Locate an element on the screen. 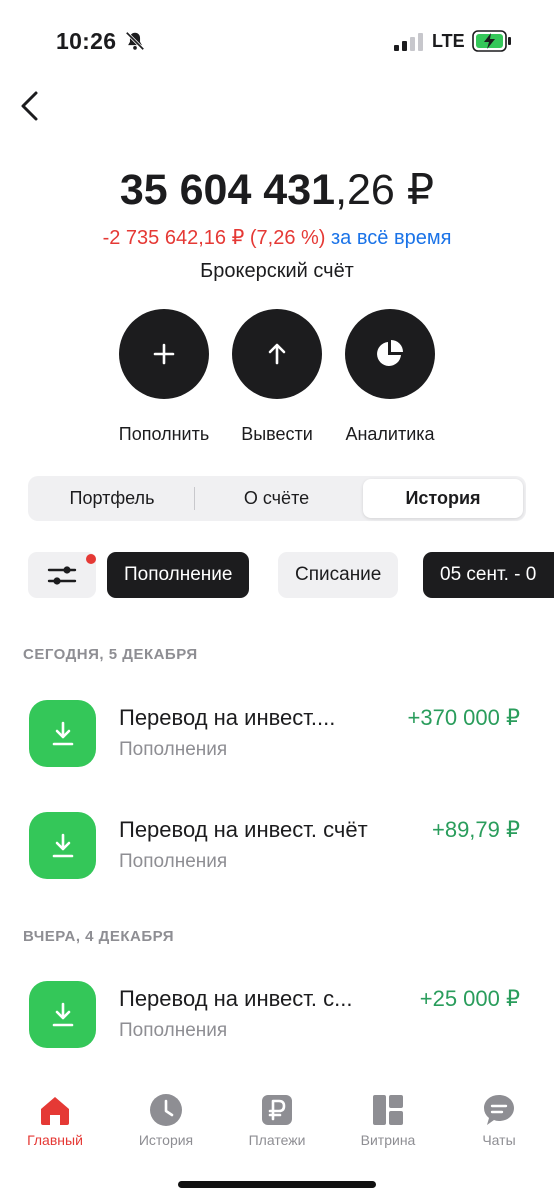 This screenshot has width=554, height=1200. arrow-up-icon is located at coordinates (277, 354).